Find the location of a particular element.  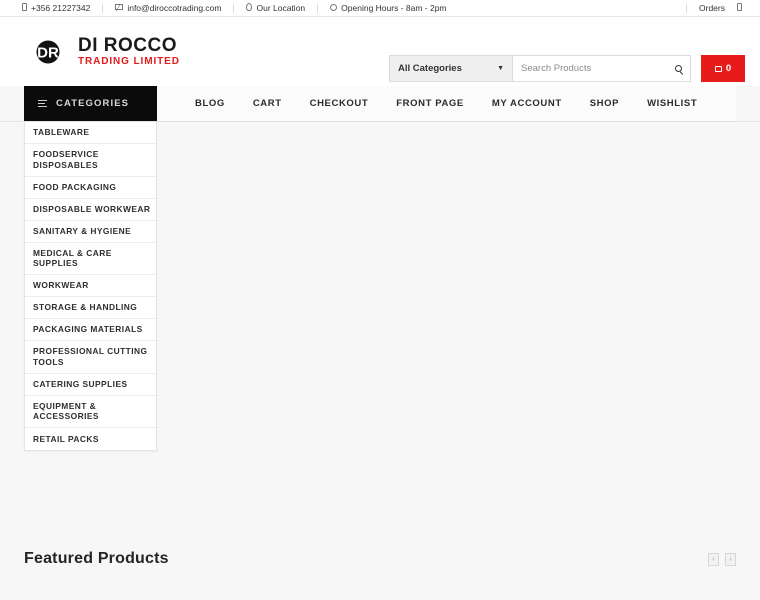

product-search-bar: All Categories ▼ Search Products 0 is located at coordinates (567, 68).